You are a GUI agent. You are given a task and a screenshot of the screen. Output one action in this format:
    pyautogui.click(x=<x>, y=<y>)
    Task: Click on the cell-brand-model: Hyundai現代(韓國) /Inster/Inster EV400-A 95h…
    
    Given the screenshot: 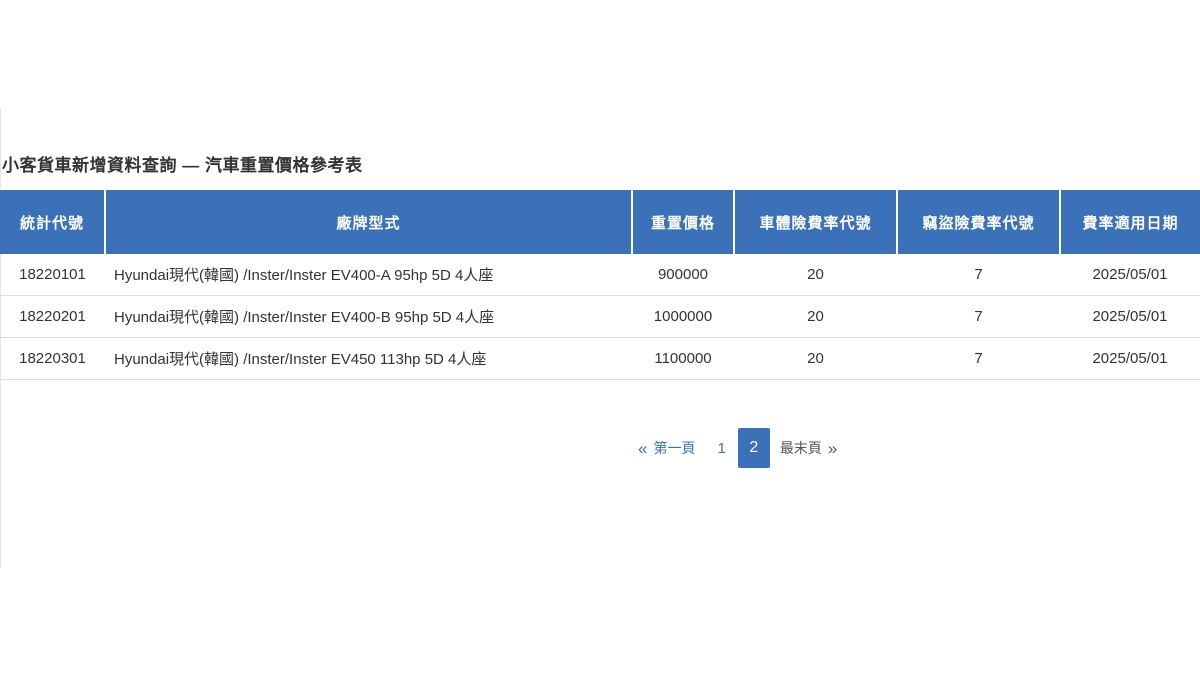 What is the action you would take?
    pyautogui.click(x=368, y=275)
    